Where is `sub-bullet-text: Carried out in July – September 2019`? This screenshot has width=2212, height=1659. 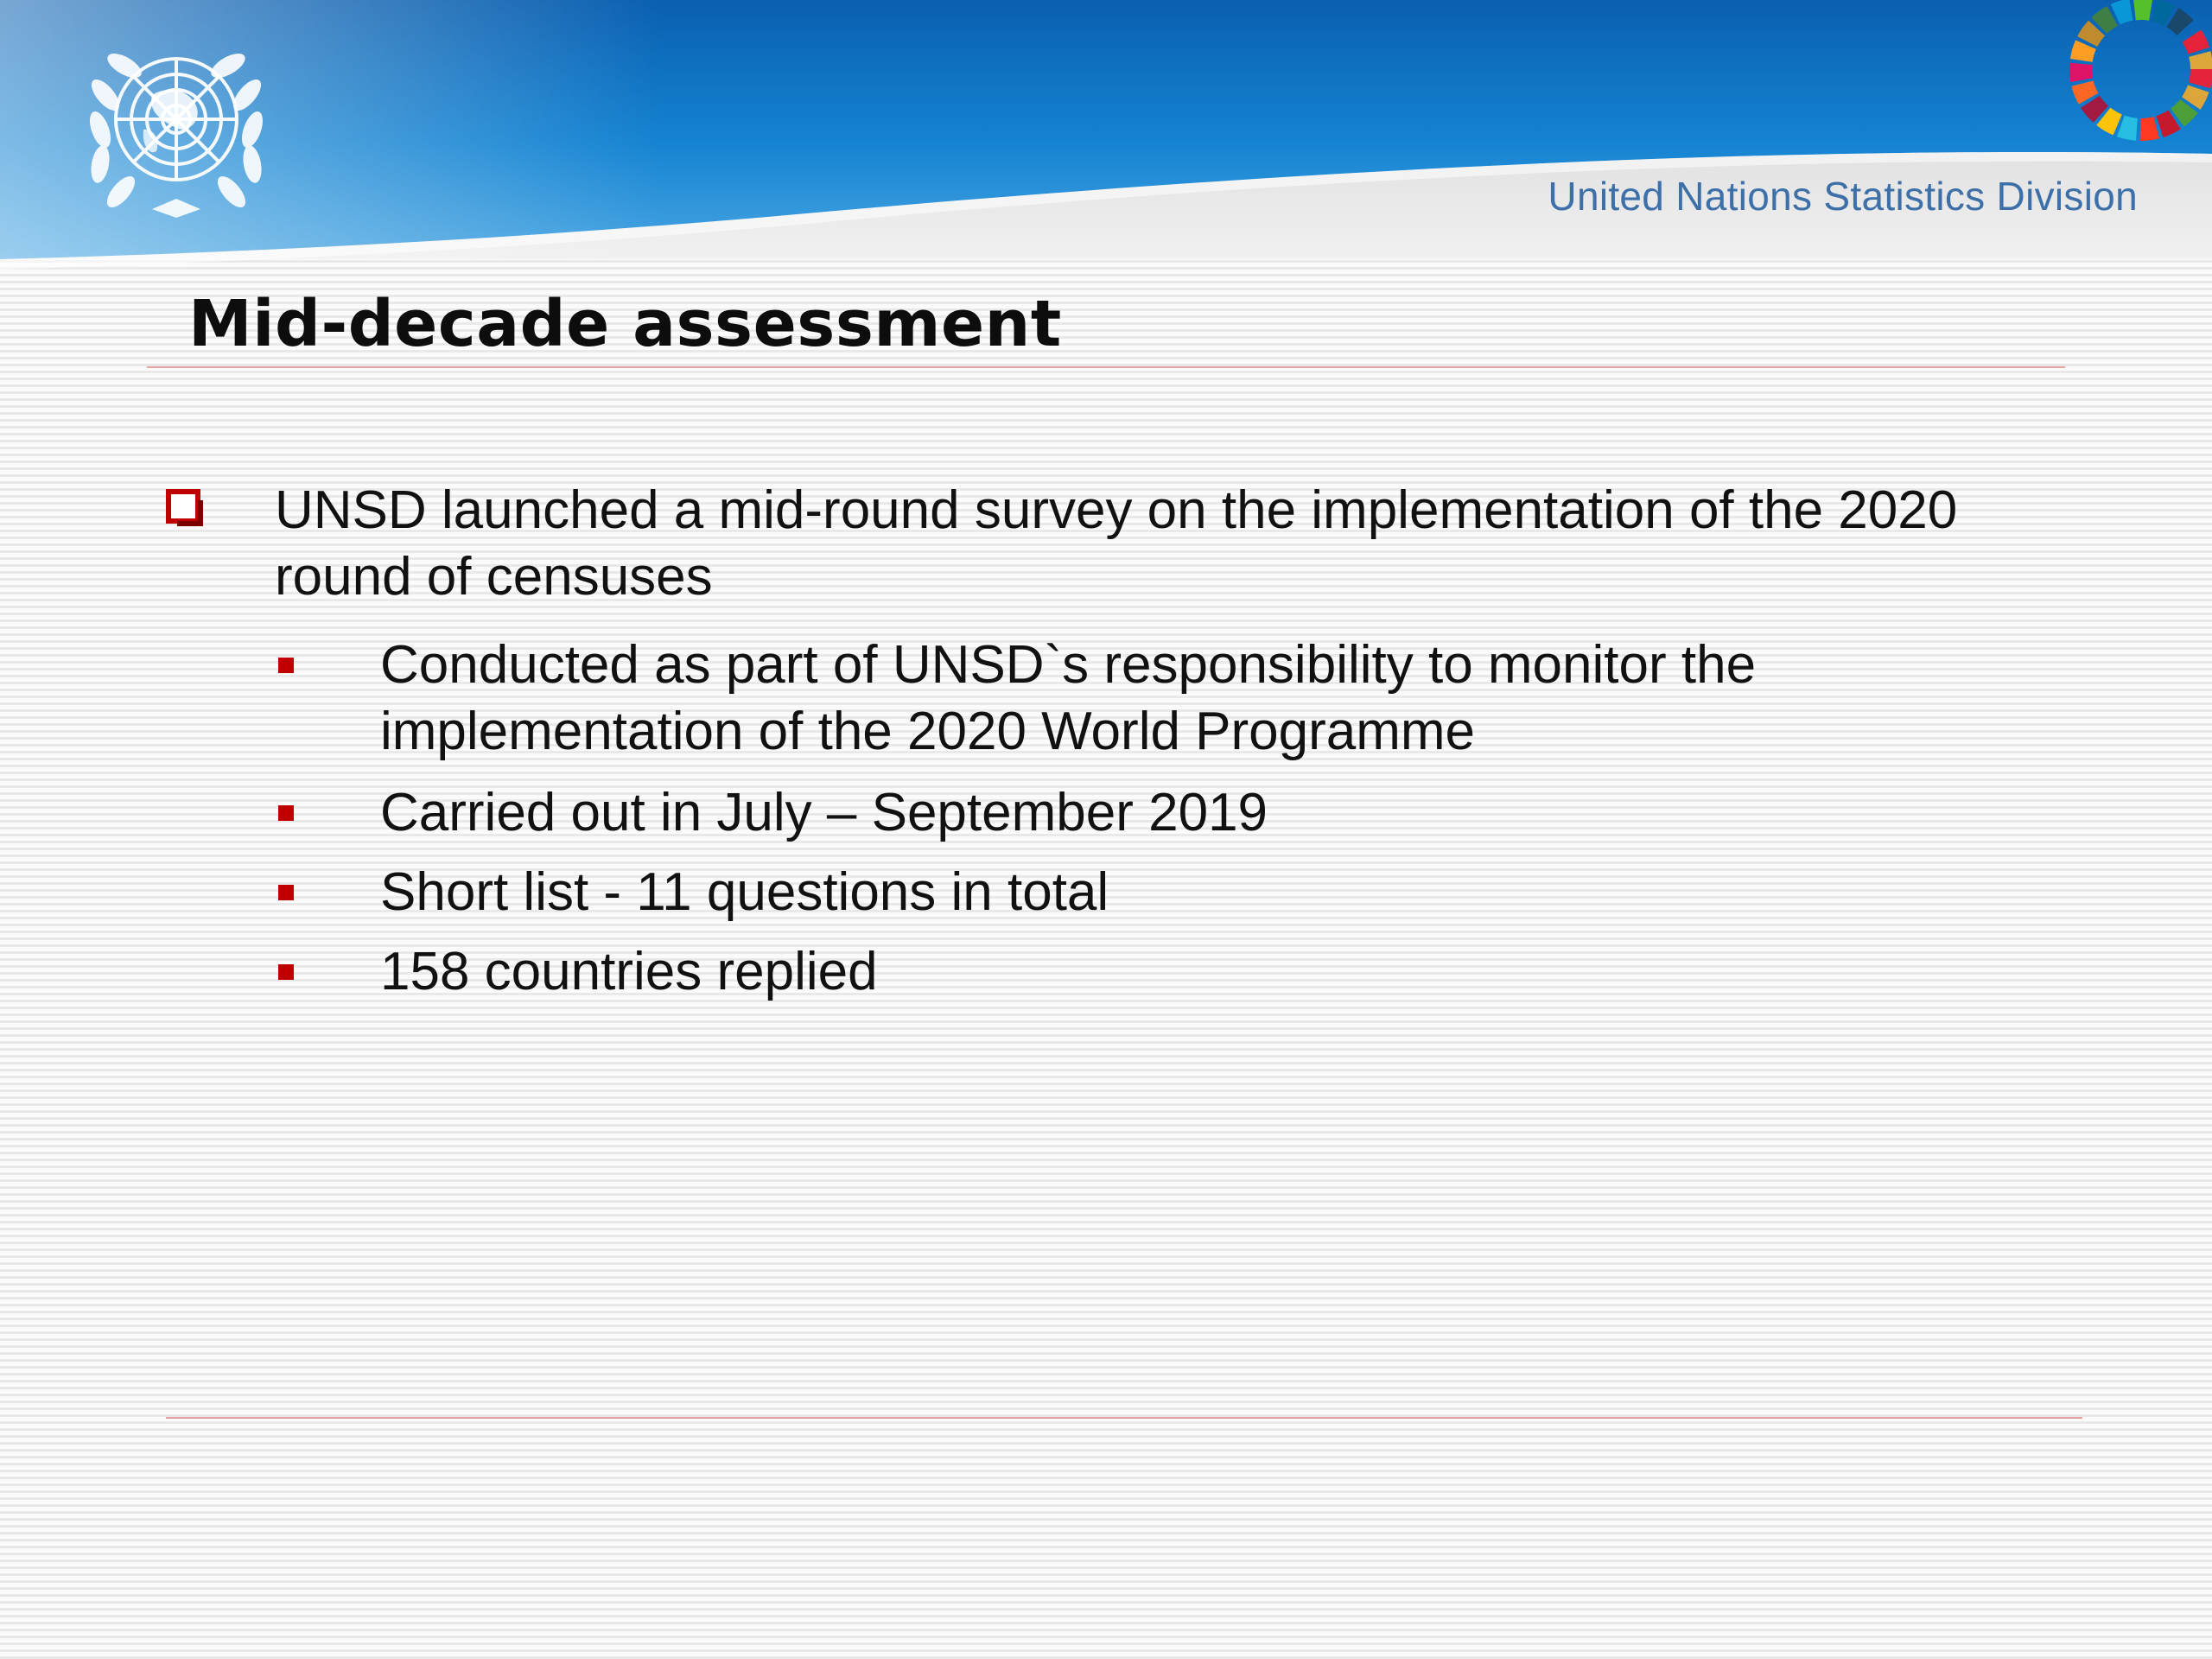
sub-bullet-text: Carried out in July – September 2019 is located at coordinates (824, 812).